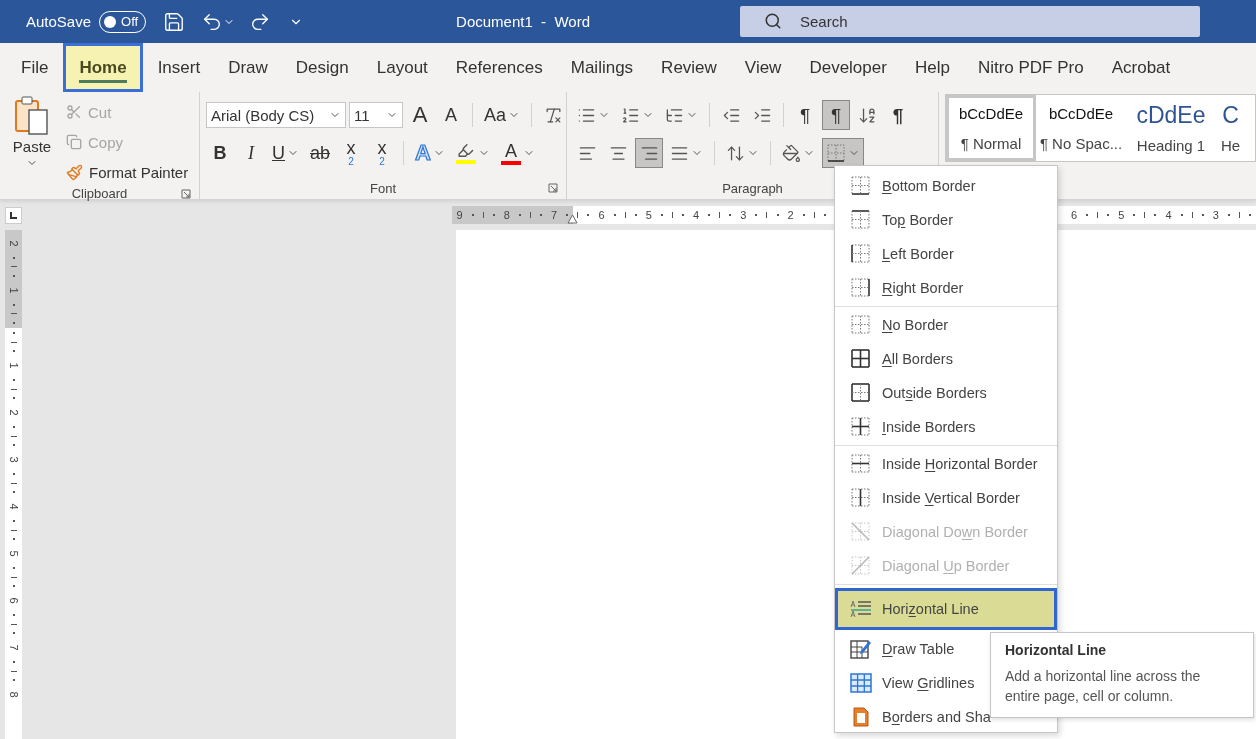 The height and width of the screenshot is (739, 1256). I want to click on window-title: Document1 - Word, so click(523, 21).